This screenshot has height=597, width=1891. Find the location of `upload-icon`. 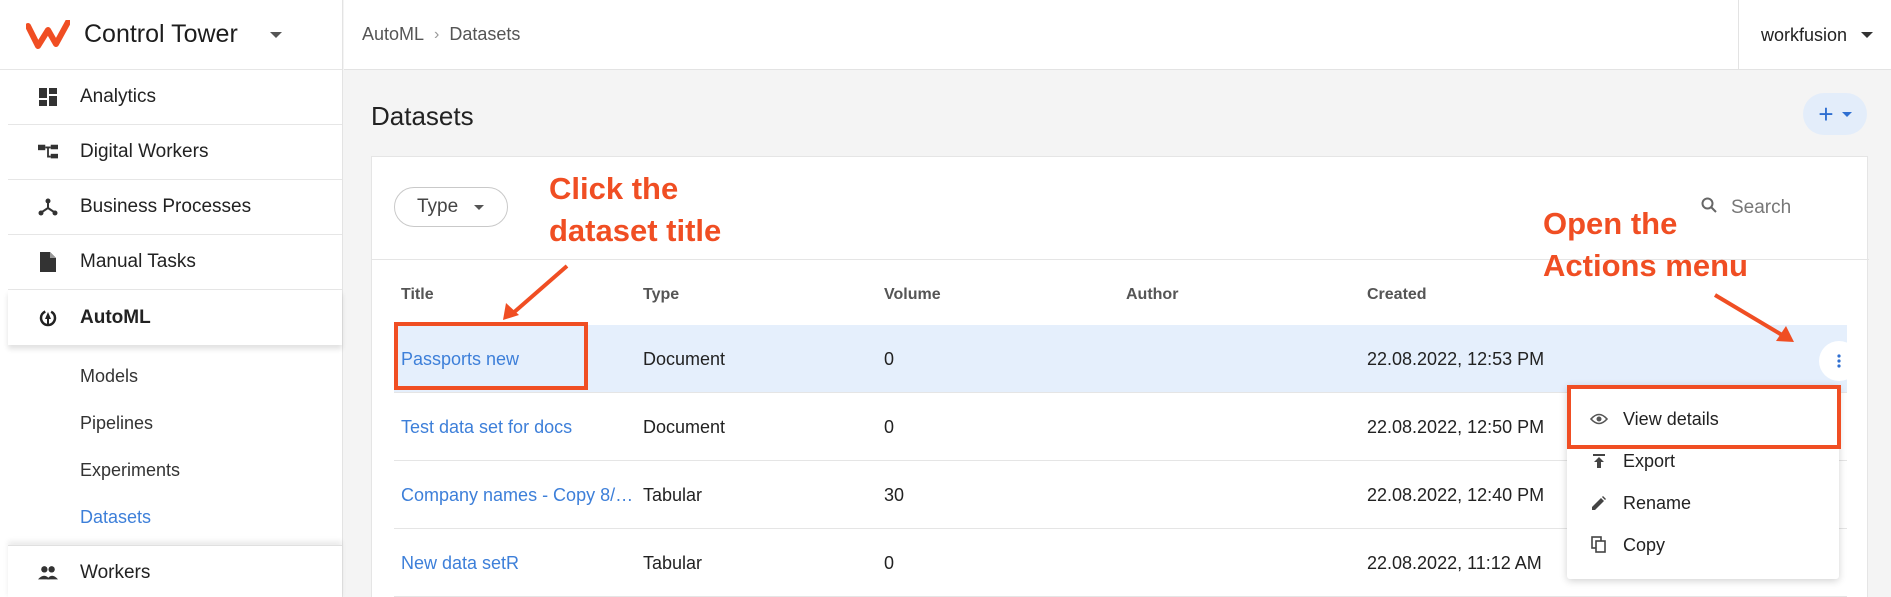

upload-icon is located at coordinates (1599, 461).